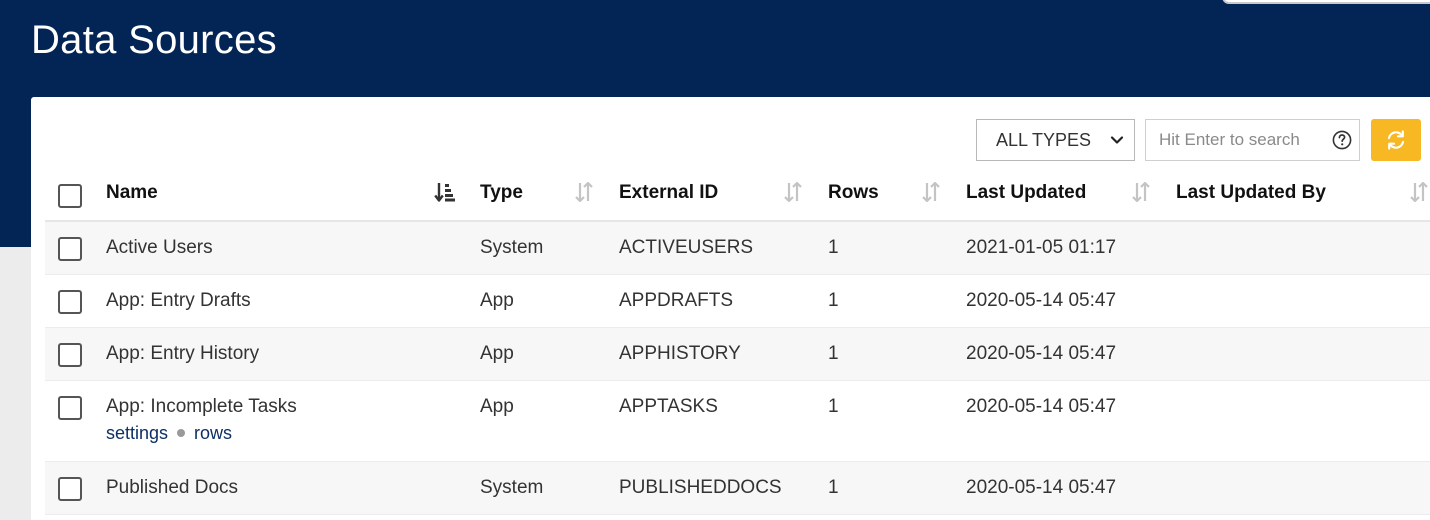 The width and height of the screenshot is (1430, 520). What do you see at coordinates (686, 247) in the screenshot?
I see `cell-external-id: ACTIVEUSERS` at bounding box center [686, 247].